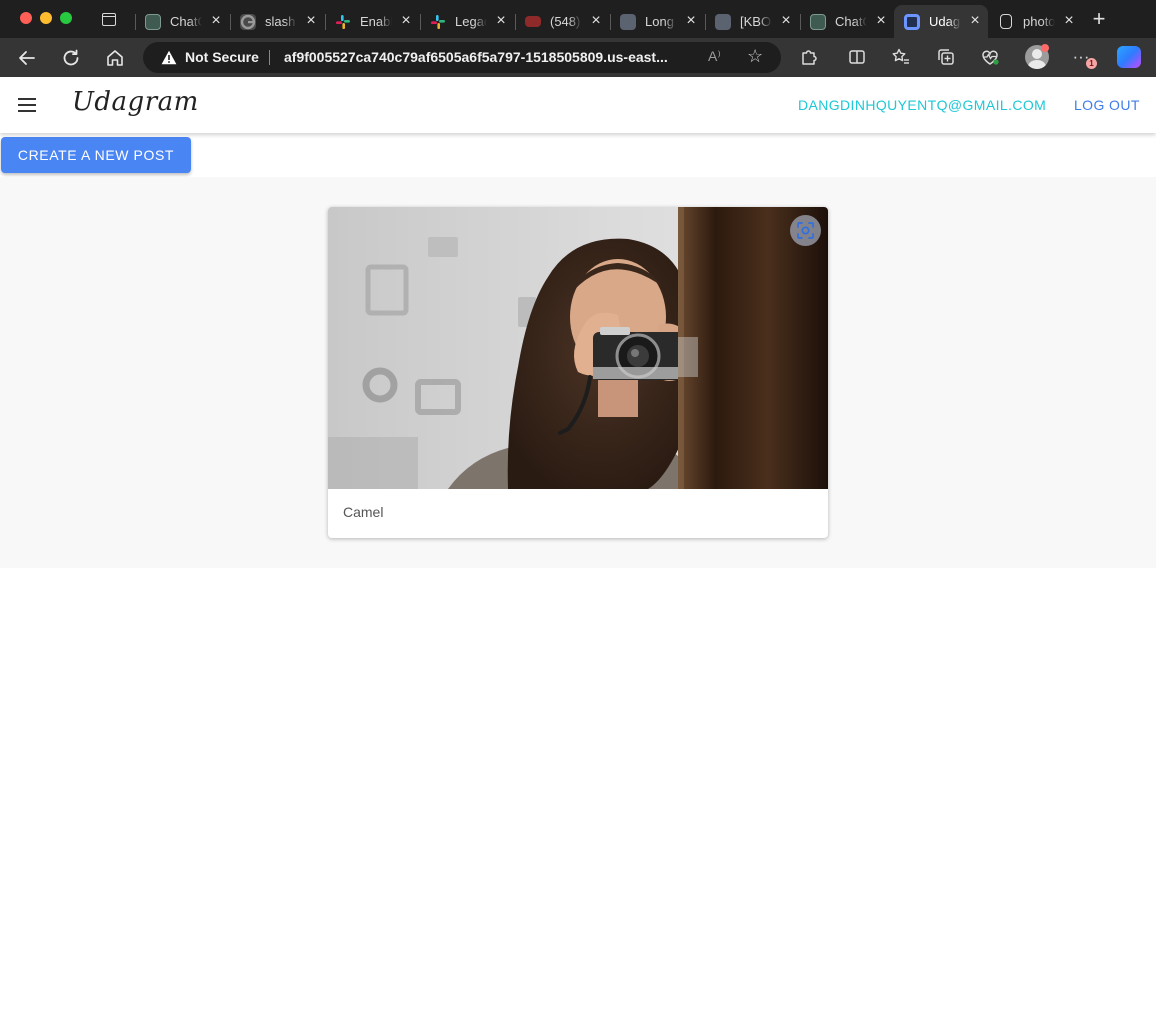  What do you see at coordinates (1091, 63) in the screenshot?
I see `update-badge: 1` at bounding box center [1091, 63].